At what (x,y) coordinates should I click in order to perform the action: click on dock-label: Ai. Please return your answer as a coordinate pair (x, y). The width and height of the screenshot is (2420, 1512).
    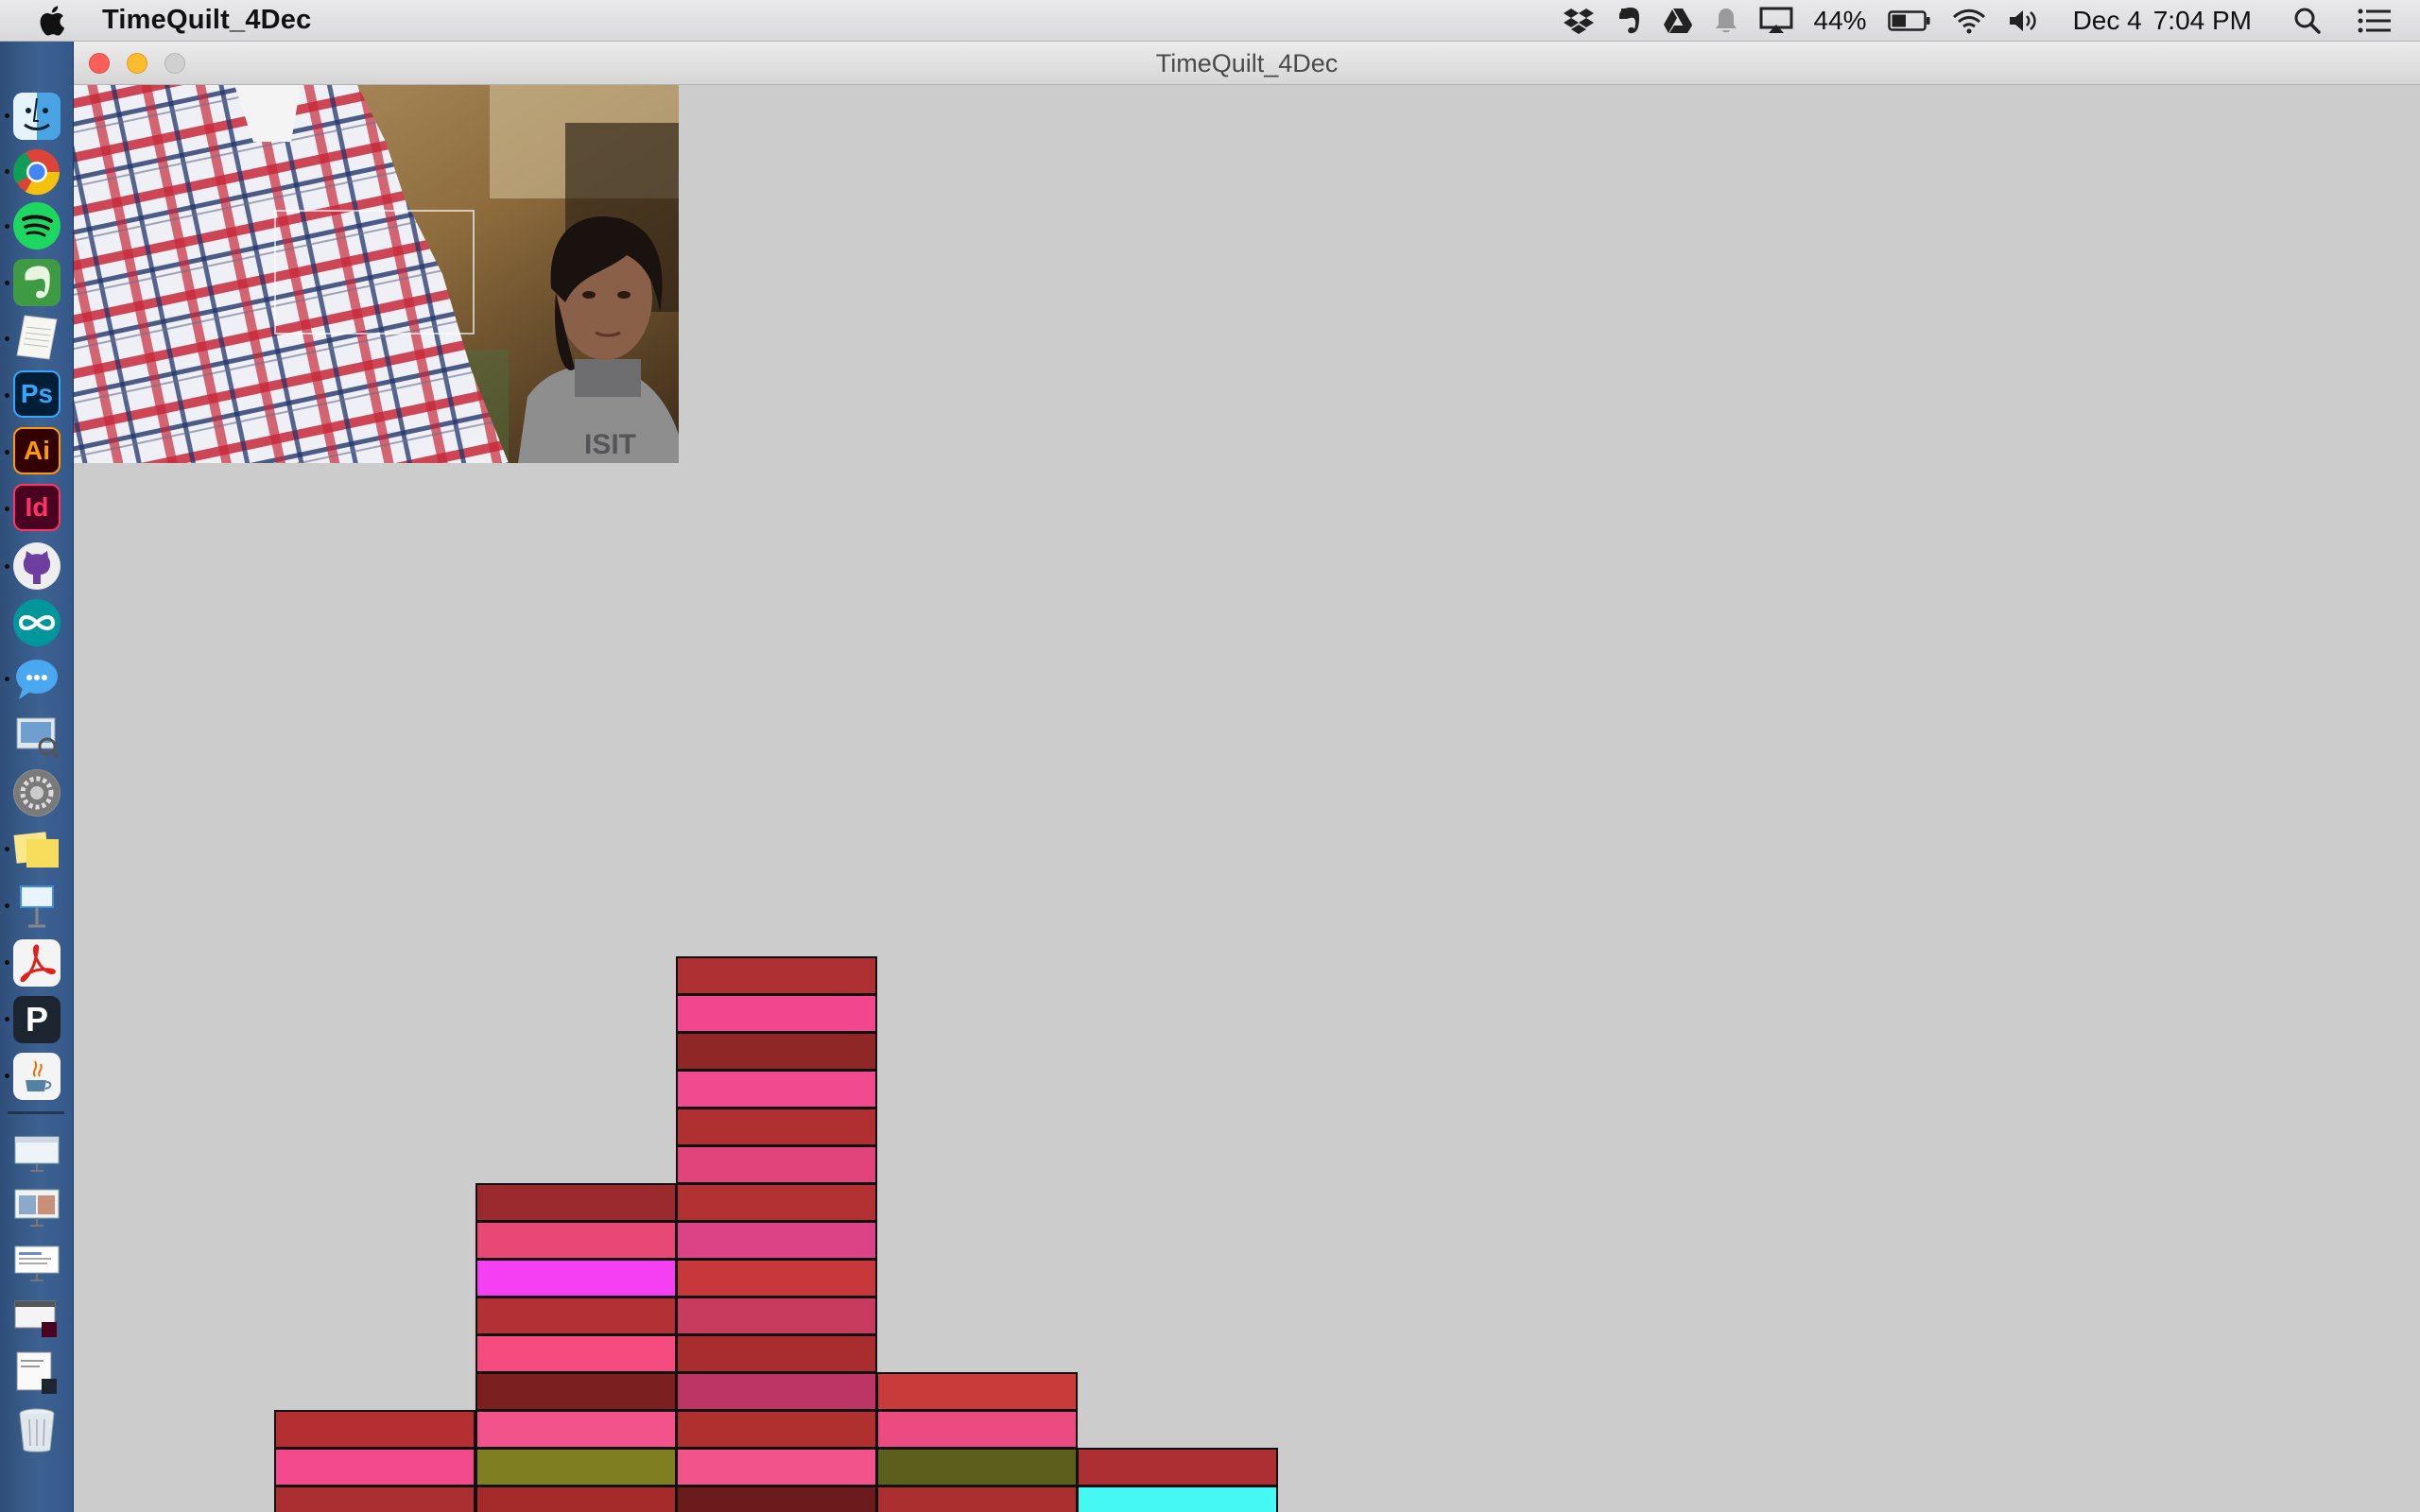
    Looking at the image, I should click on (37, 450).